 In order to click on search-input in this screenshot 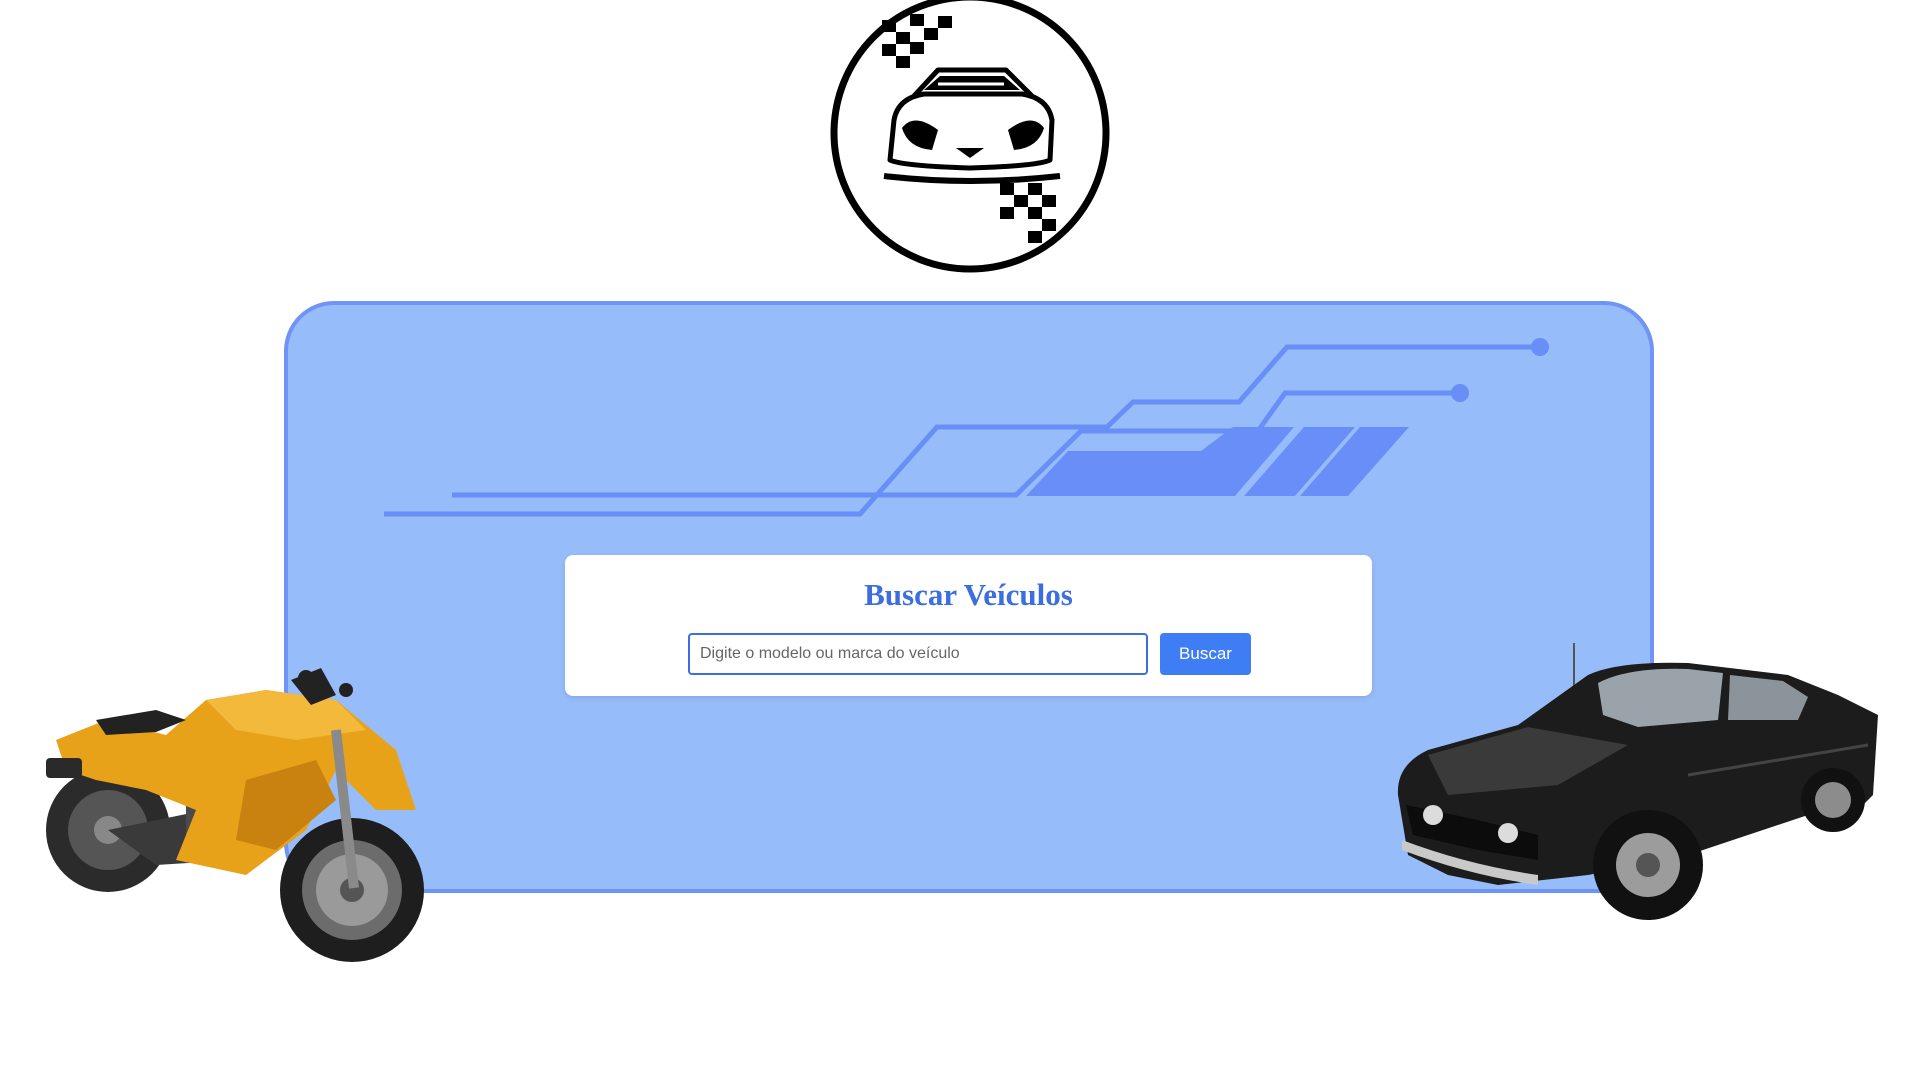, I will do `click(918, 654)`.